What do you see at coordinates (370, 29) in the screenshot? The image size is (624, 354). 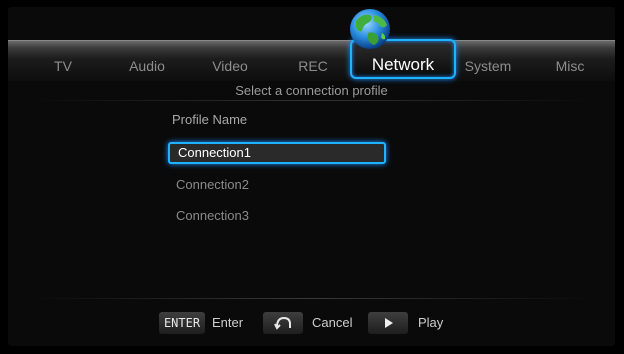 I see `globe-icon` at bounding box center [370, 29].